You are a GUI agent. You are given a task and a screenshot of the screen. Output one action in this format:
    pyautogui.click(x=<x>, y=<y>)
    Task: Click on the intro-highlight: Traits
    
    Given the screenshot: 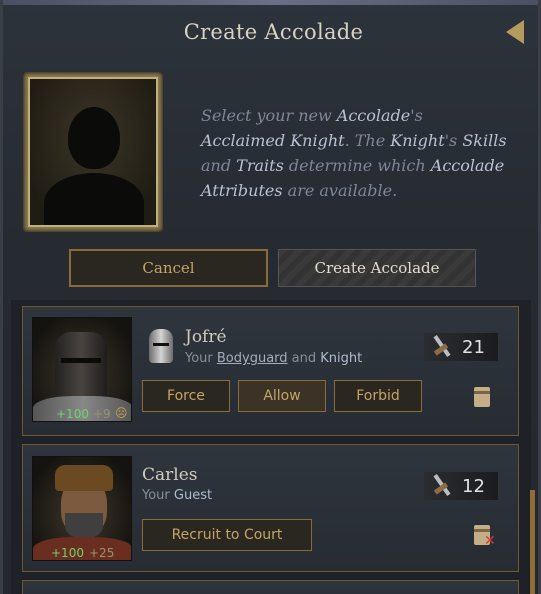 What is the action you would take?
    pyautogui.click(x=260, y=165)
    